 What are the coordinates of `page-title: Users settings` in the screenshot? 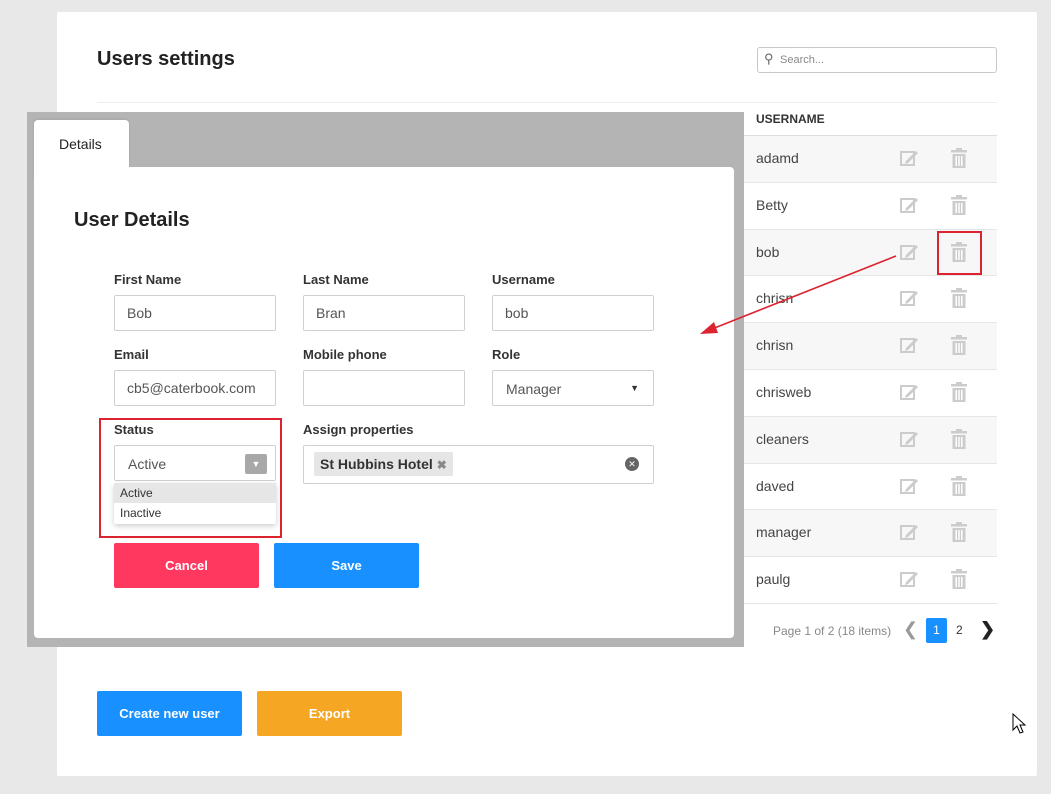 It's located at (166, 59).